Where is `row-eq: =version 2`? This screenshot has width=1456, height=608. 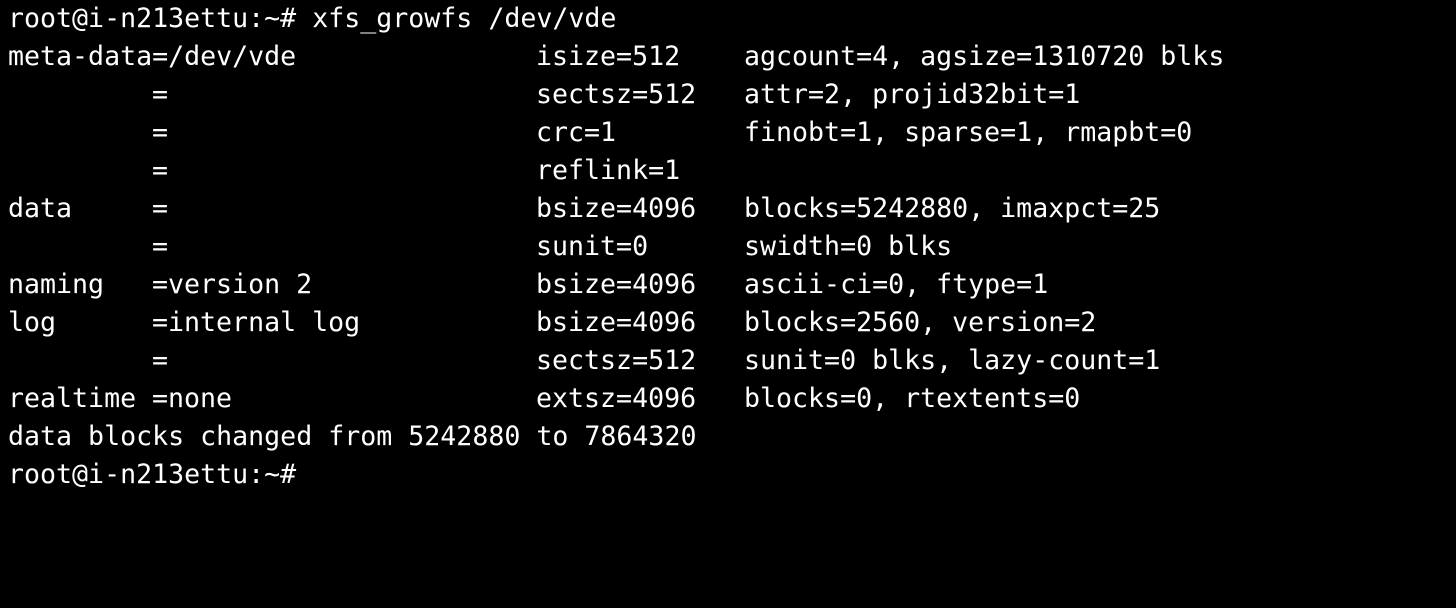 row-eq: =version 2 is located at coordinates (232, 284).